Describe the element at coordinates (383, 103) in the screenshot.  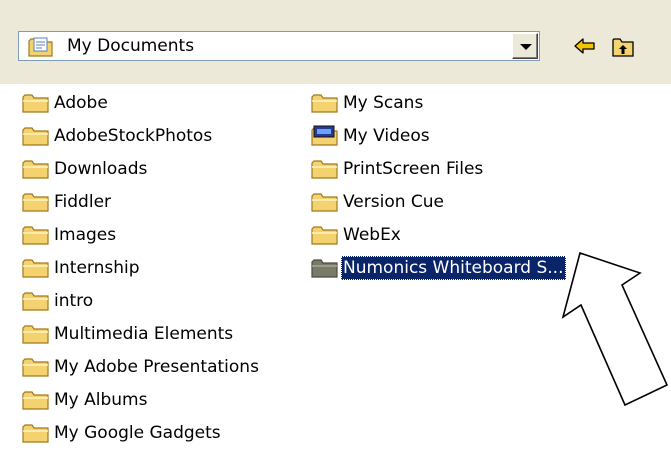
I see `list-item-label: My Scans` at that location.